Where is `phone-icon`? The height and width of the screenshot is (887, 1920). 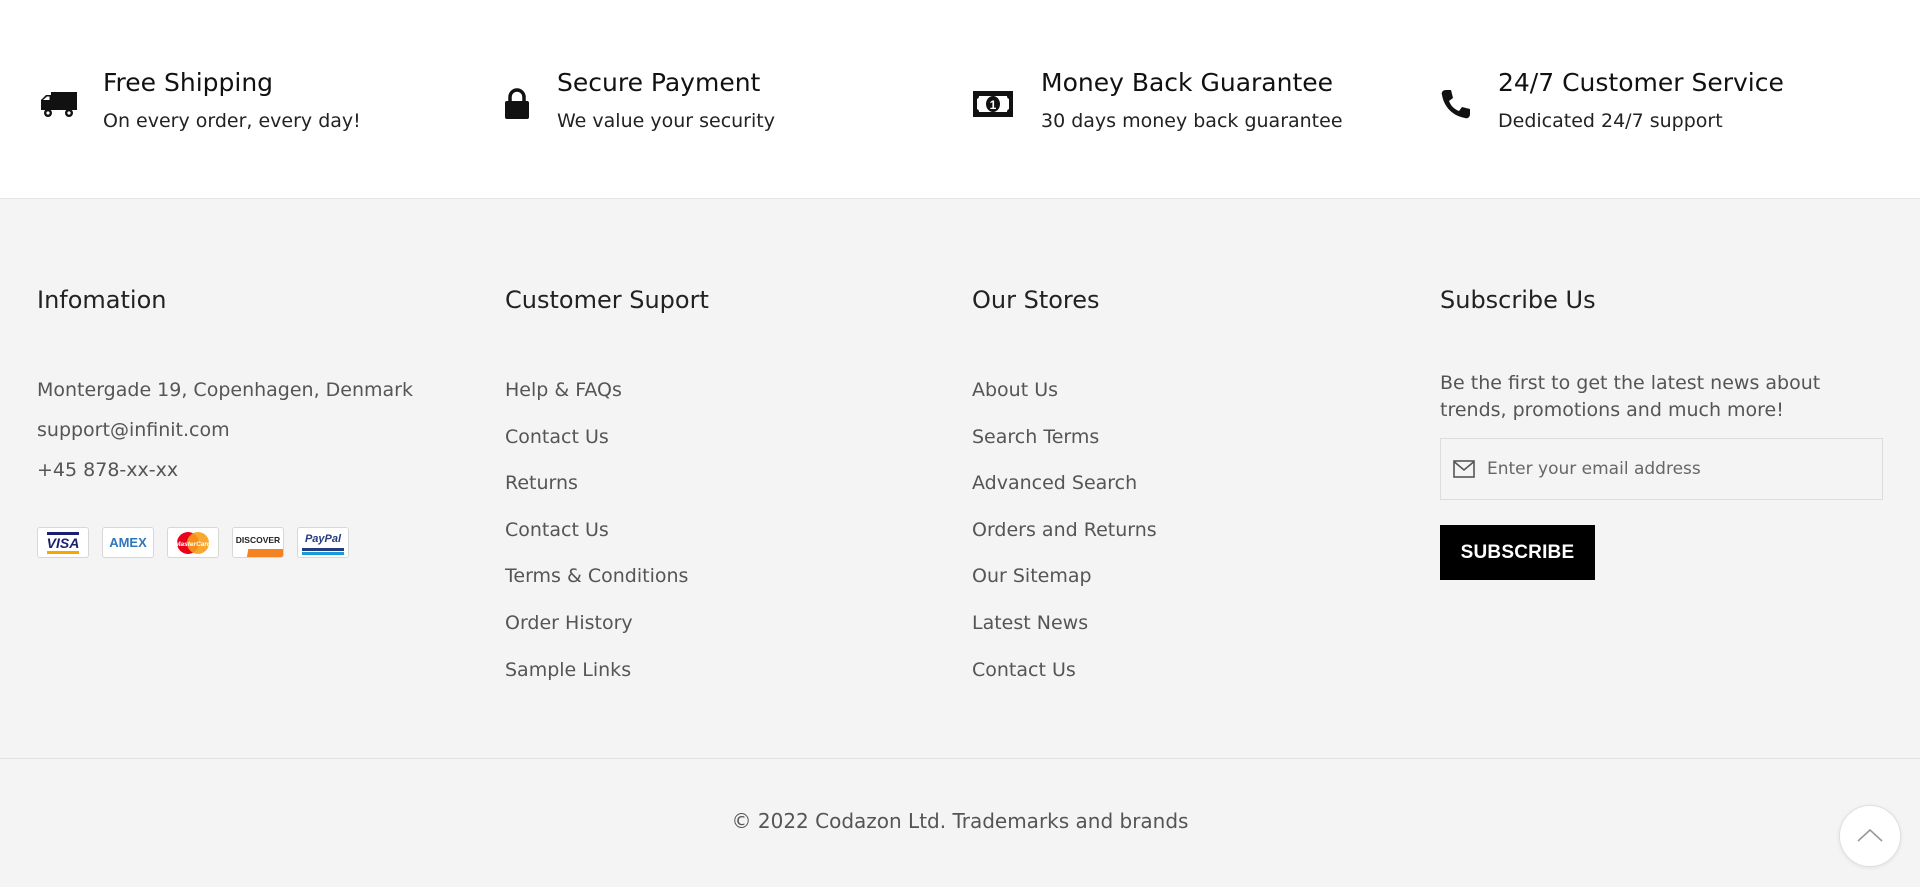 phone-icon is located at coordinates (1455, 104).